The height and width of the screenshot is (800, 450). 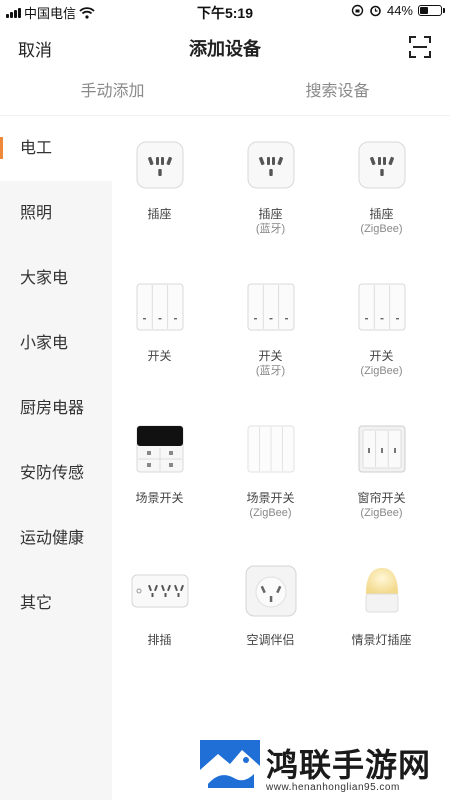 What do you see at coordinates (337, 92) in the screenshot?
I see `tab-search-device: 搜索设备` at bounding box center [337, 92].